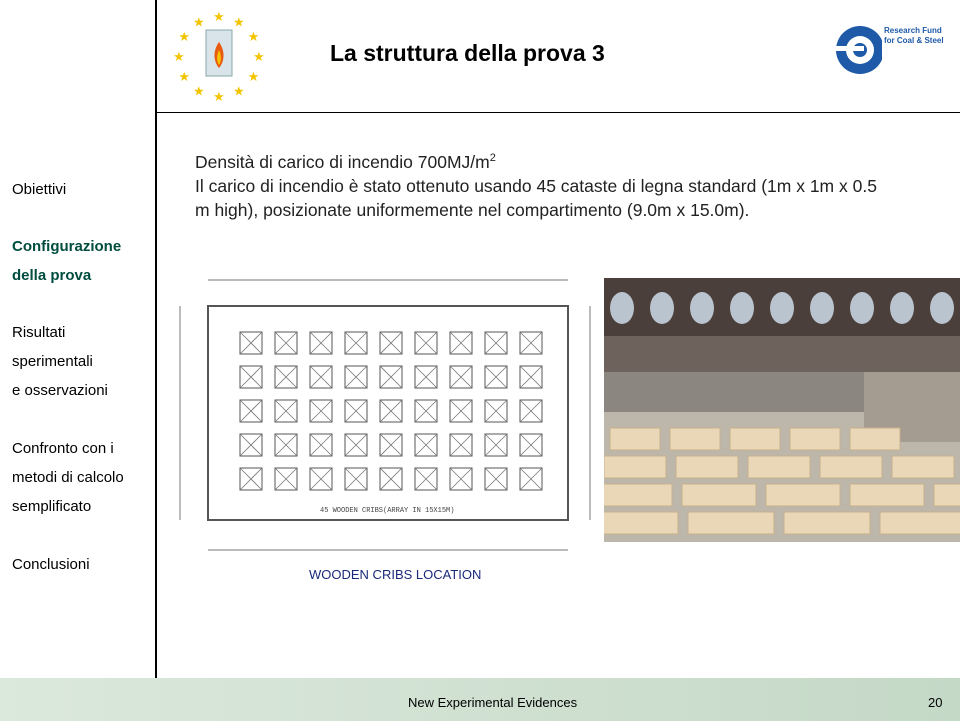 The height and width of the screenshot is (721, 960). I want to click on header-divider, so click(557, 112).